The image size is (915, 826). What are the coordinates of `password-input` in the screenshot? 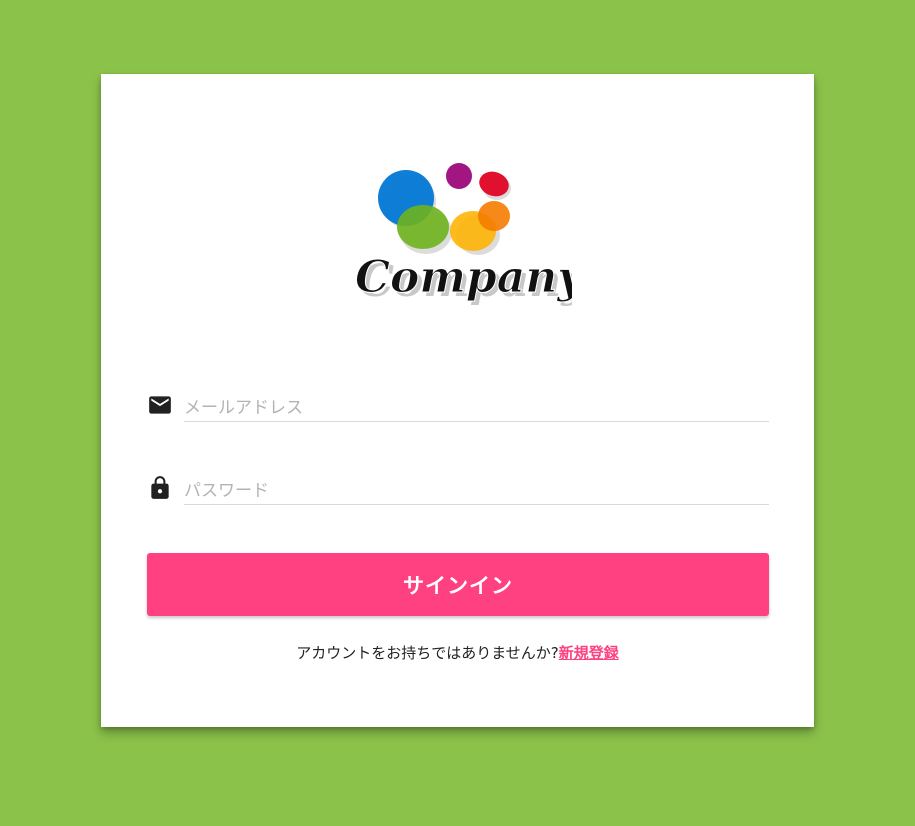 It's located at (476, 486).